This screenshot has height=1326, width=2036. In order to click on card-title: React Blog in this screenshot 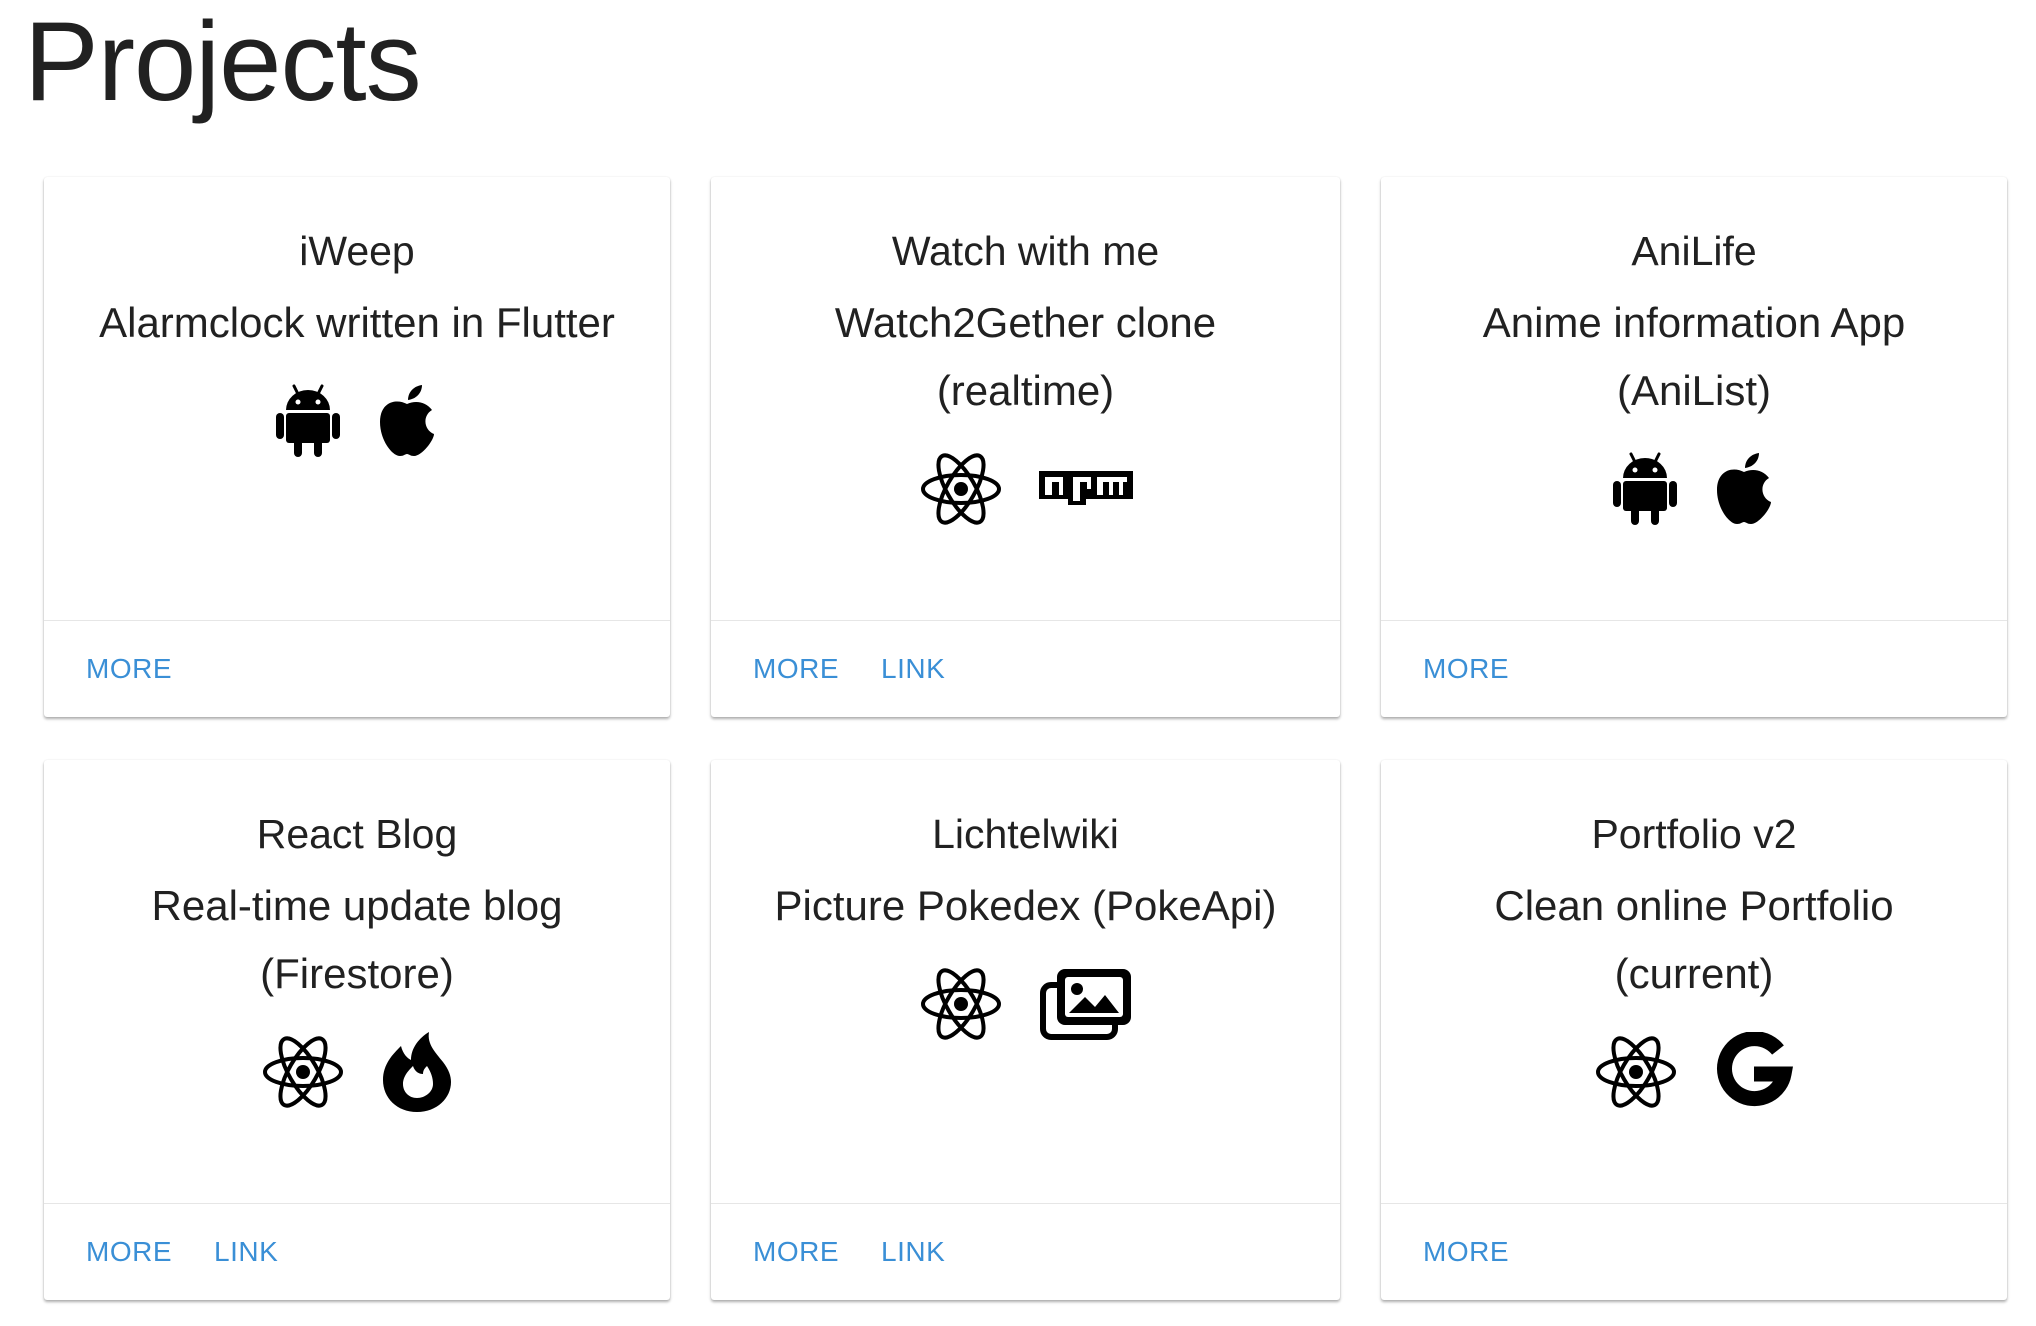, I will do `click(357, 834)`.